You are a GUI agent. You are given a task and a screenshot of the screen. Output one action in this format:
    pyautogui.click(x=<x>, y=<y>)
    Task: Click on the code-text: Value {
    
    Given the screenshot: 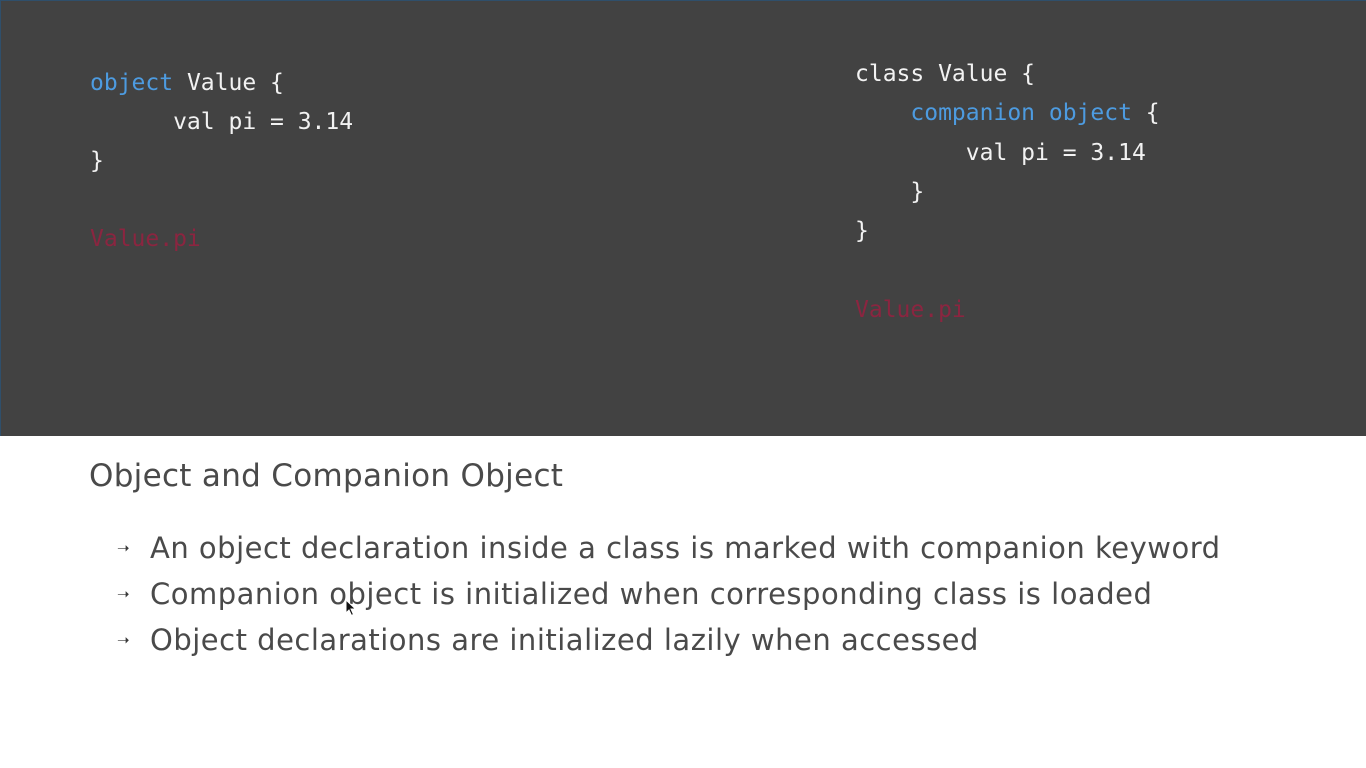 What is the action you would take?
    pyautogui.click(x=228, y=83)
    